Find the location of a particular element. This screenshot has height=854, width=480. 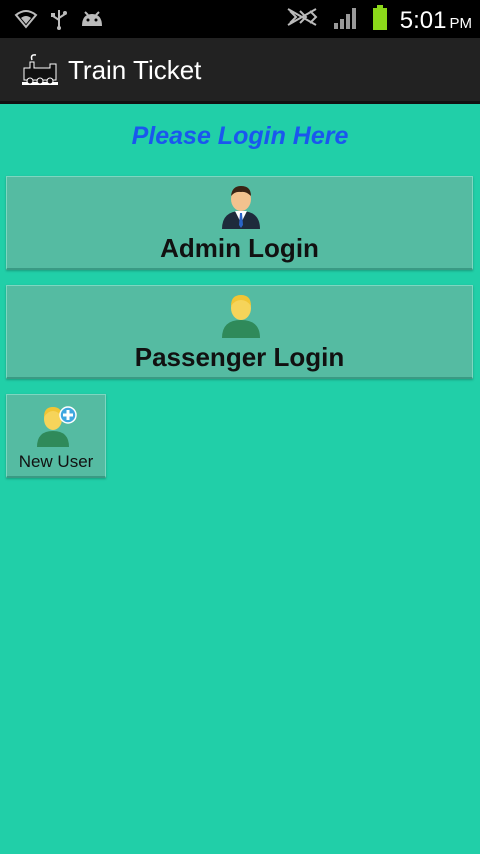

clock-time: 5:01 is located at coordinates (423, 20).